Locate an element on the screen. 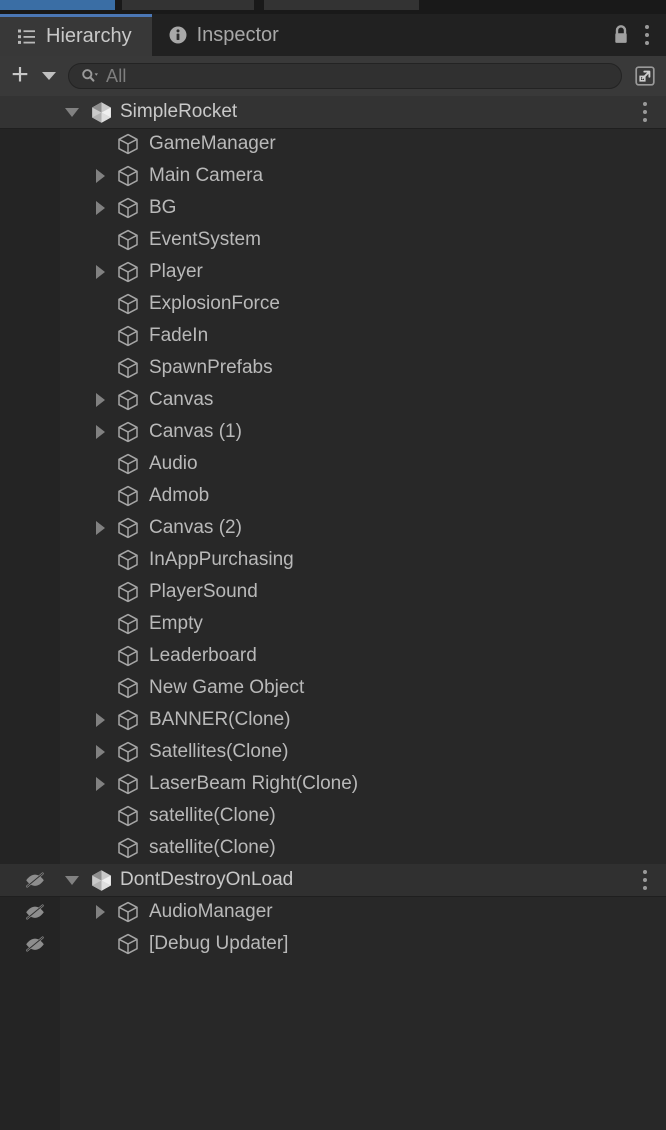  hierarchy-item-row: Player is located at coordinates (333, 272).